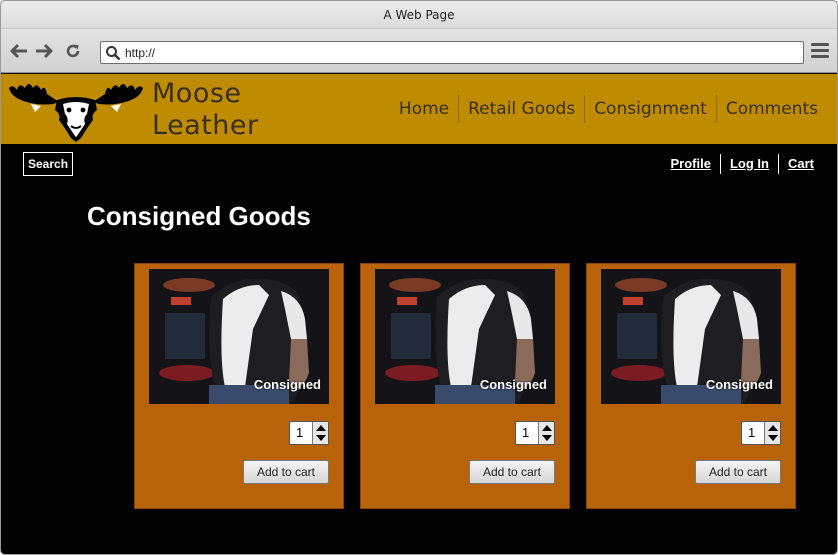  What do you see at coordinates (820, 52) in the screenshot?
I see `hamburger-menu-icon` at bounding box center [820, 52].